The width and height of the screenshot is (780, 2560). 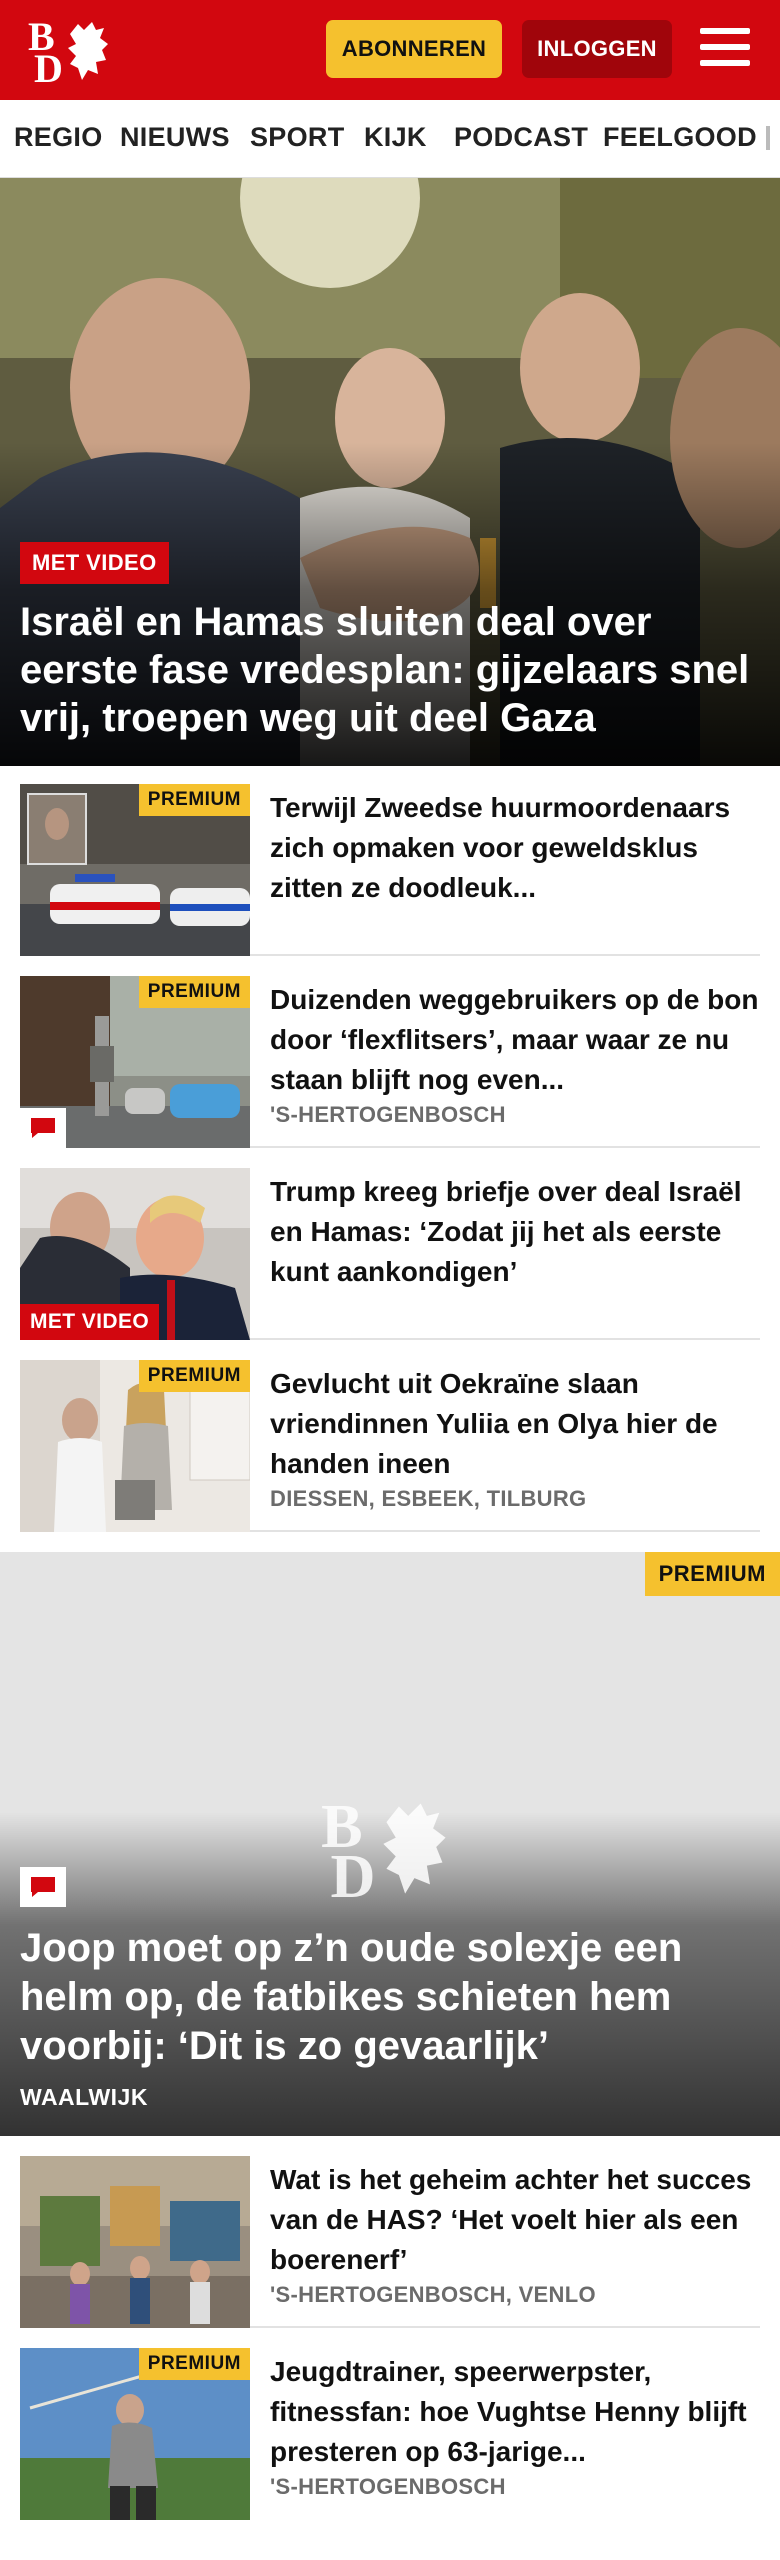 What do you see at coordinates (597, 49) in the screenshot?
I see `login-button: INLOGGEN` at bounding box center [597, 49].